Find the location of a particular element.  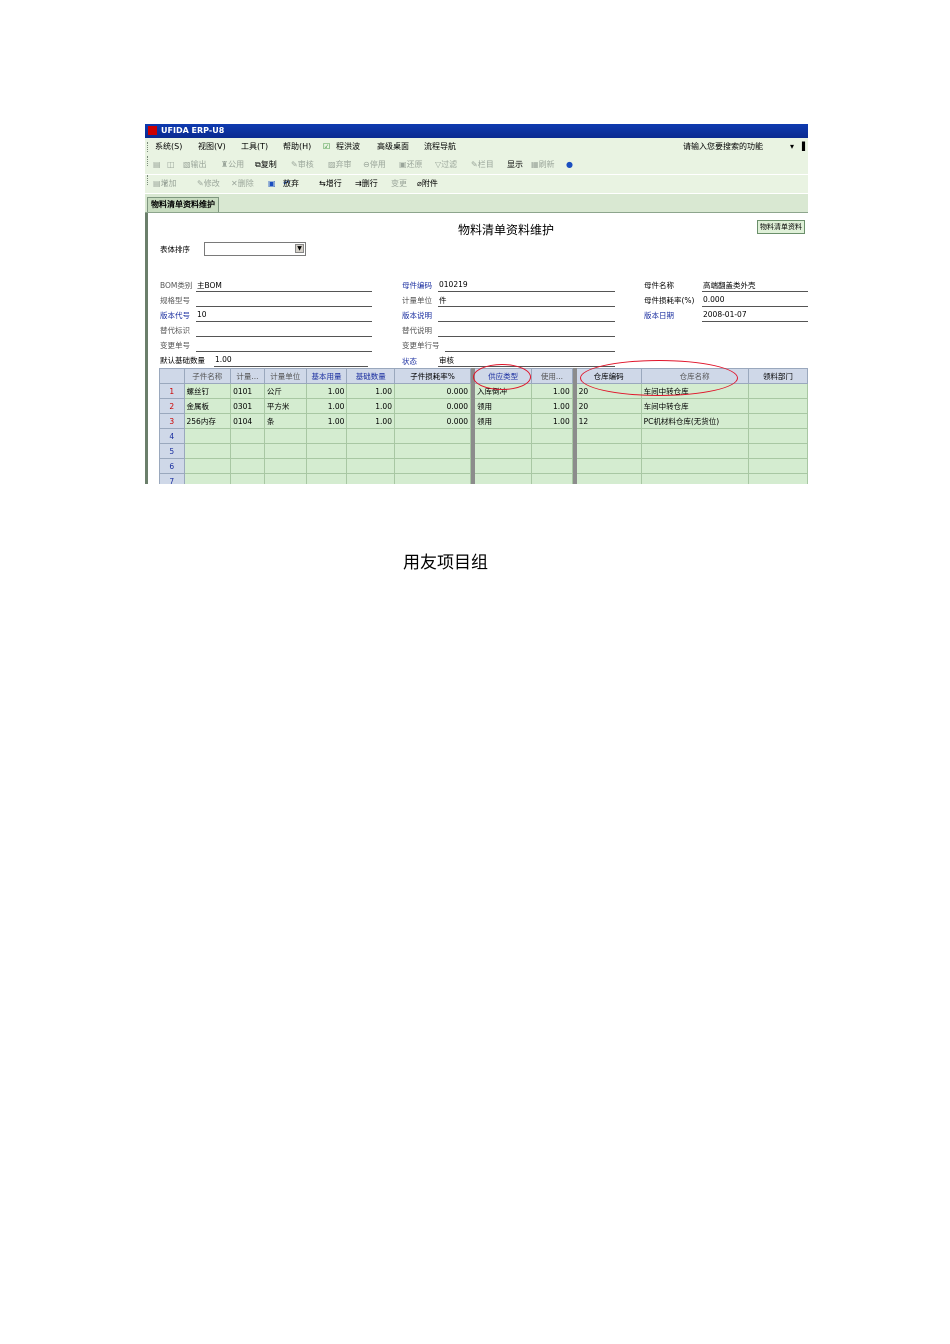

version-date-value: 2008-01-07 is located at coordinates (725, 314).